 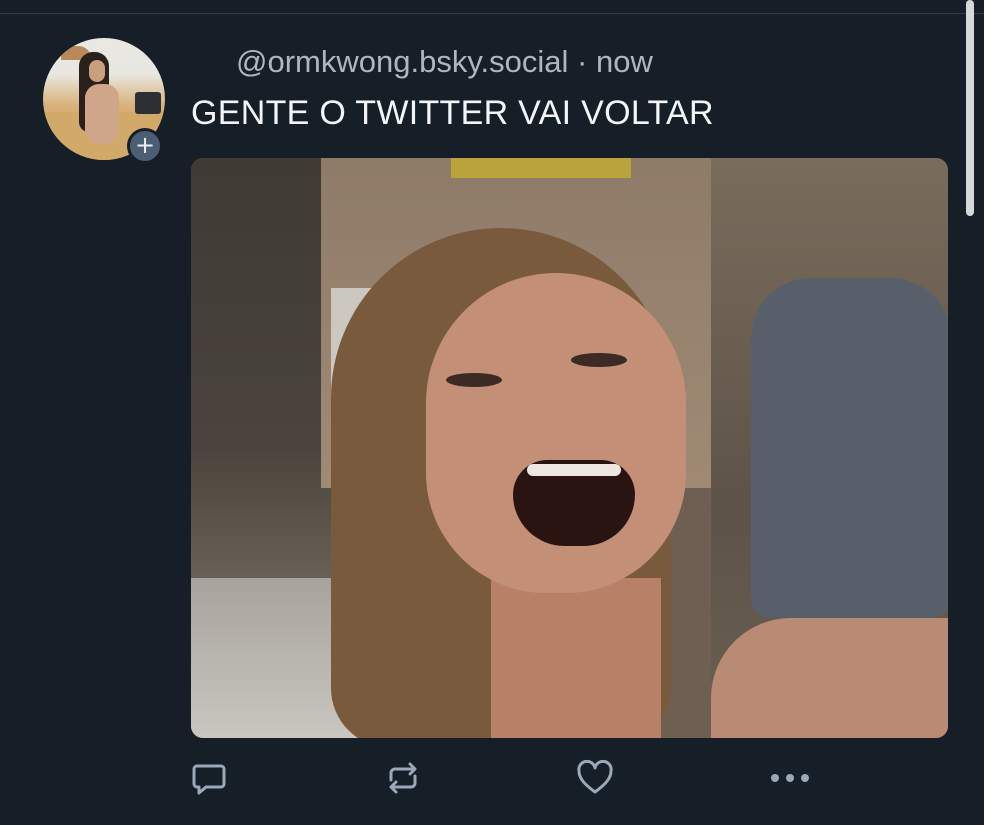 What do you see at coordinates (145, 146) in the screenshot?
I see `follow-plus-button: +` at bounding box center [145, 146].